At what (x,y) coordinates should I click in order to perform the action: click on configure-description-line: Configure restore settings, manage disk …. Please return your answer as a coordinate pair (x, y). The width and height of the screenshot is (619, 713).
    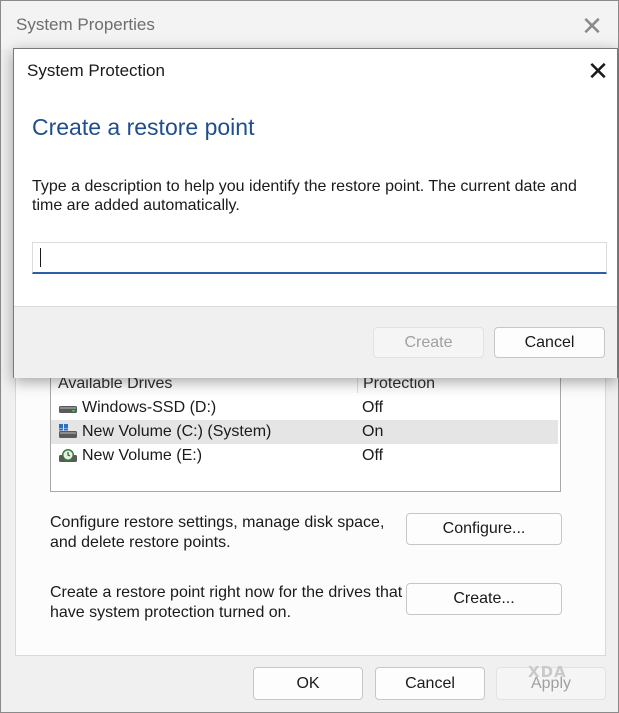
    Looking at the image, I should click on (217, 522).